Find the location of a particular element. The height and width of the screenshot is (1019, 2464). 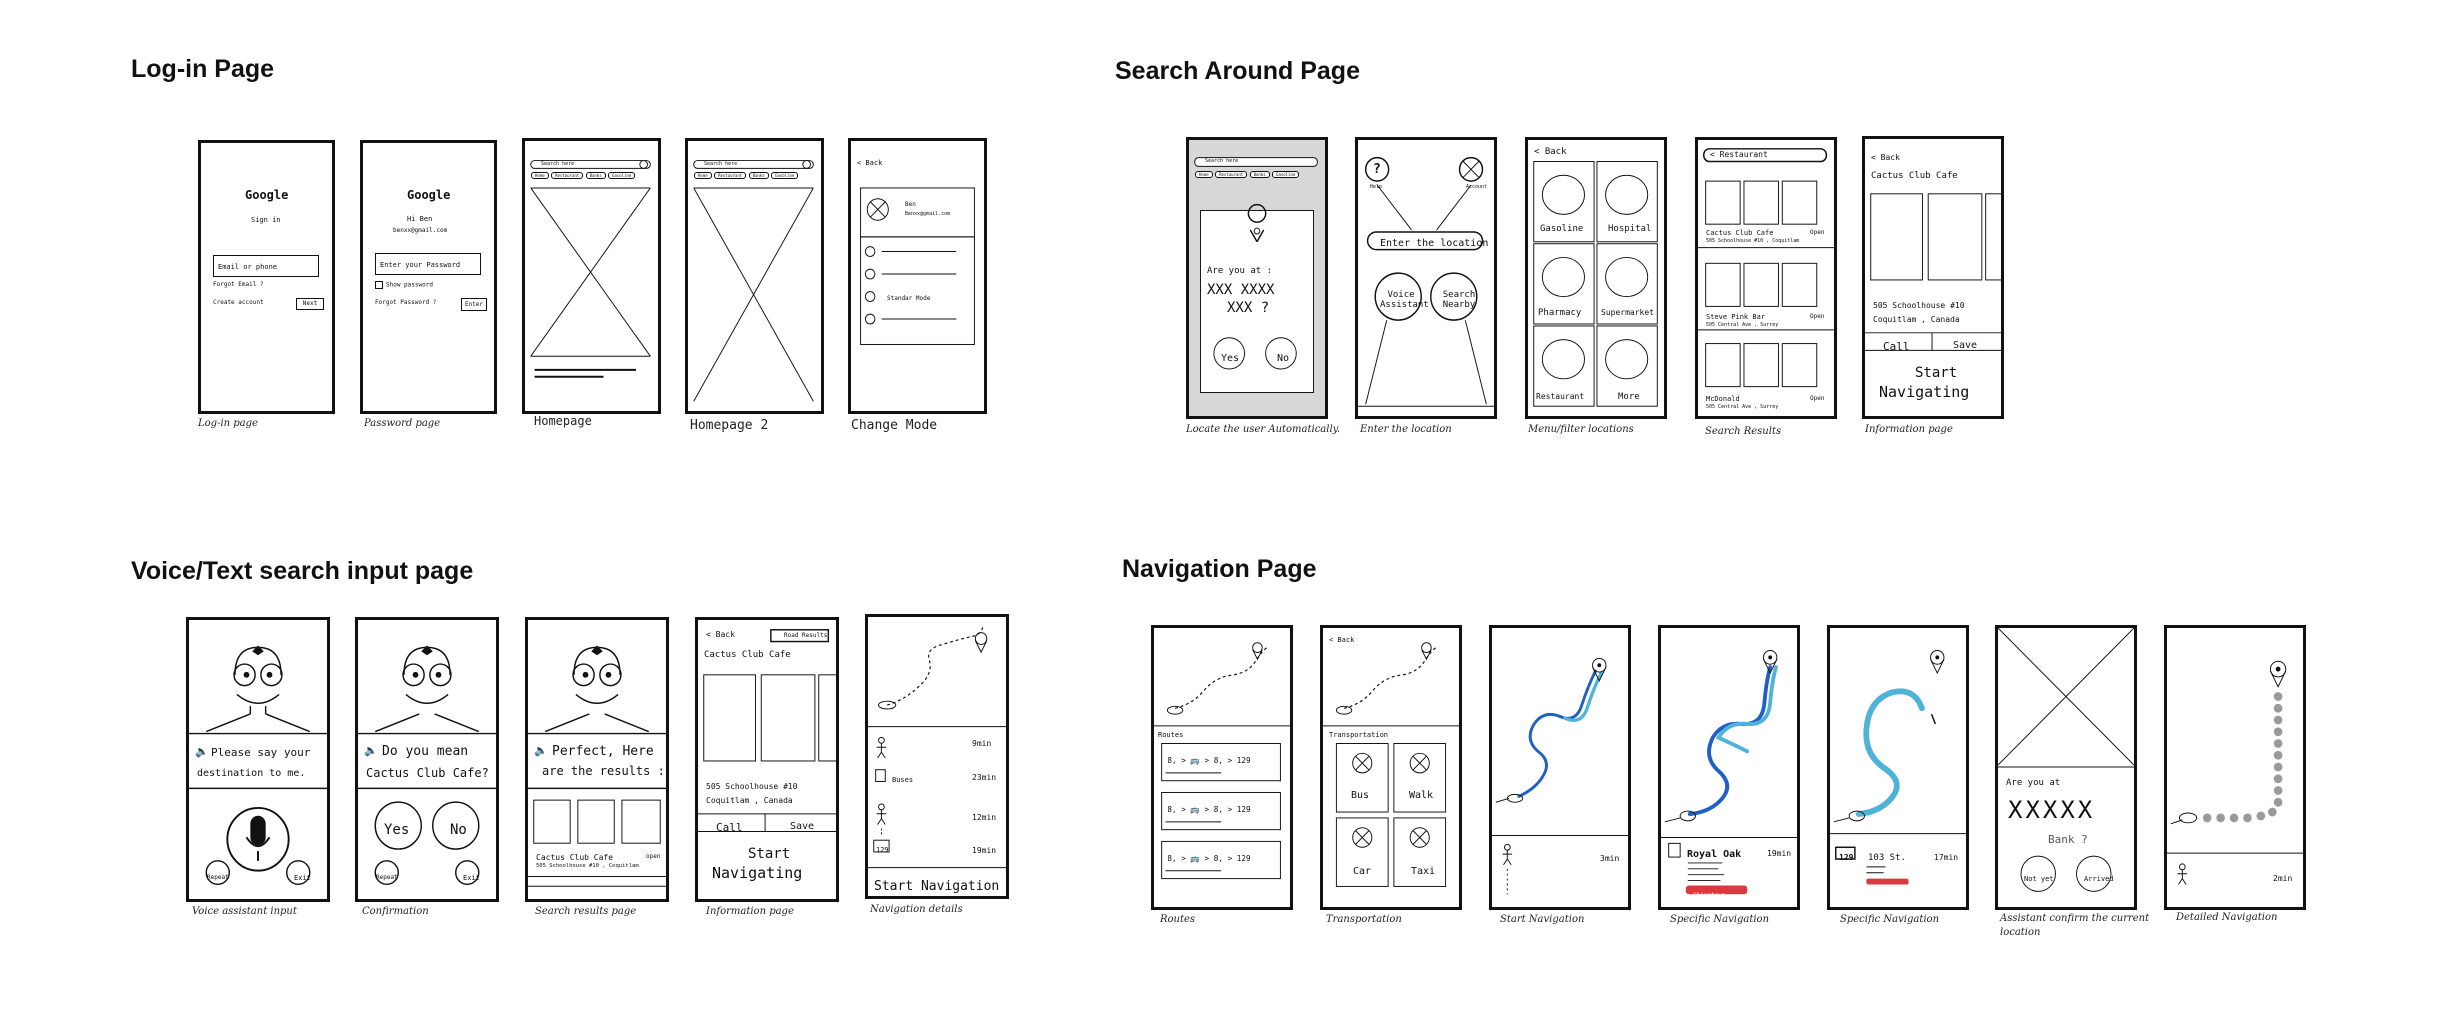

password-field: Enter your Password is located at coordinates (428, 264).